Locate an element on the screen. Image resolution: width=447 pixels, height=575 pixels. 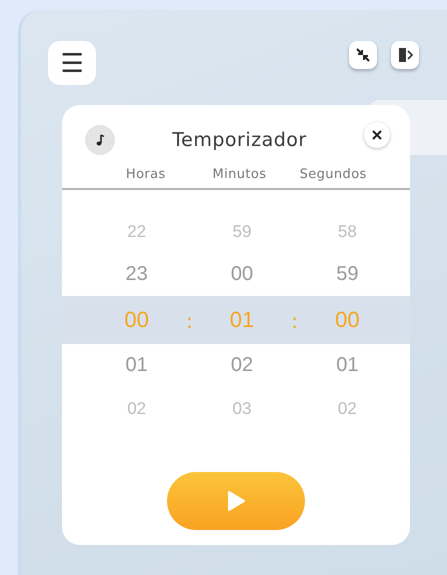
timer-title: Temporizador is located at coordinates (239, 140).